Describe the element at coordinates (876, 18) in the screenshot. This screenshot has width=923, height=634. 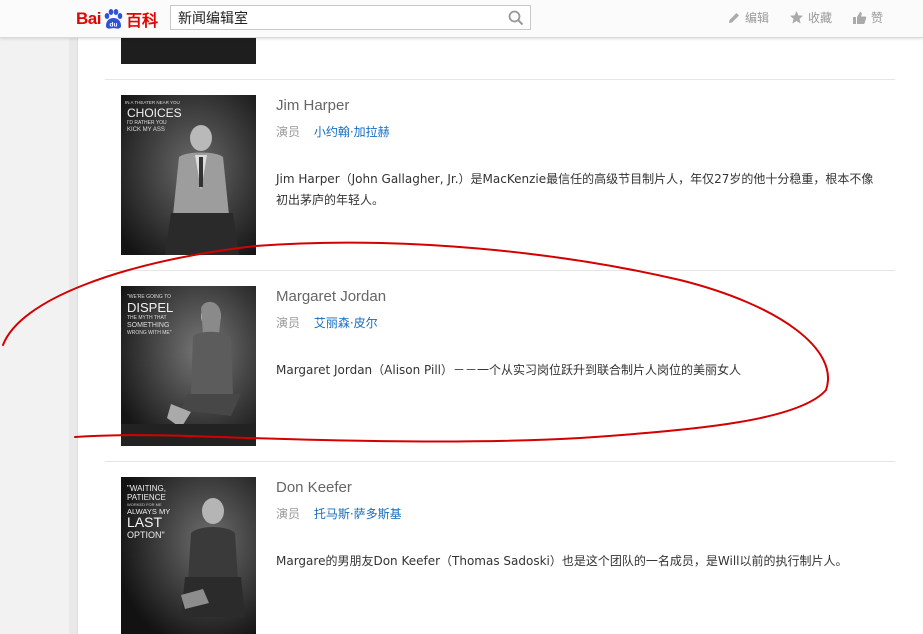
I see `like-label: 赞` at that location.